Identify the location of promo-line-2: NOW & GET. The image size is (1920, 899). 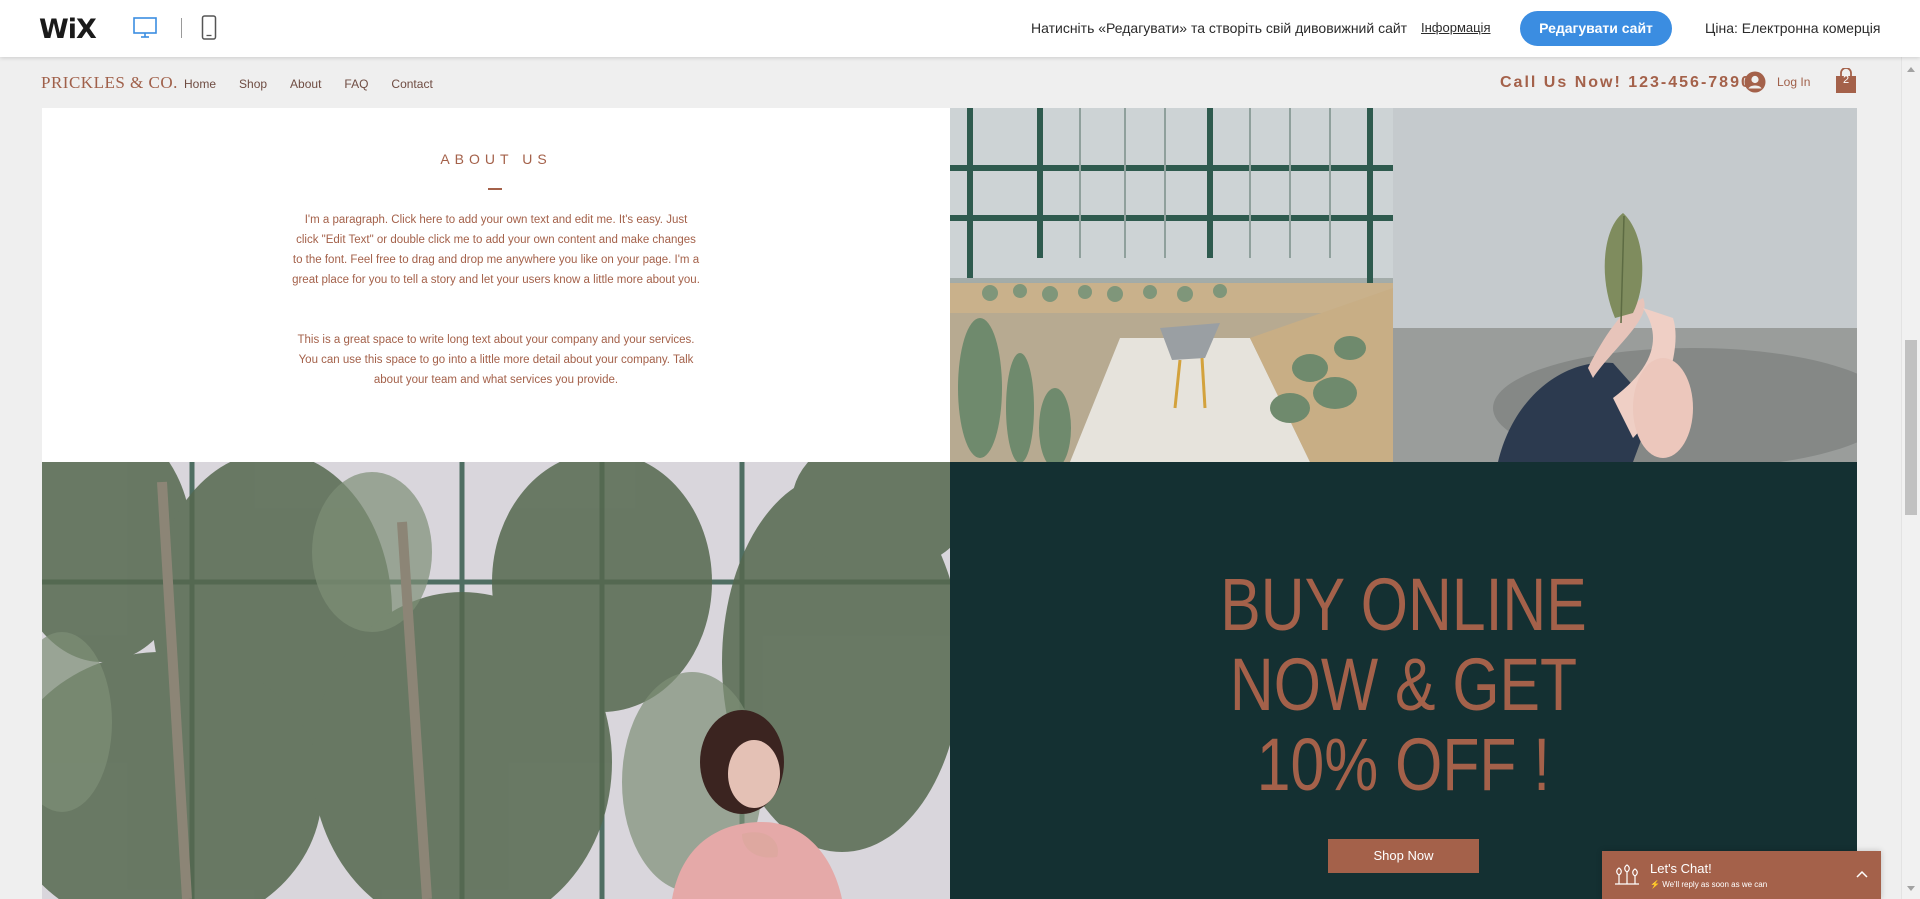
(1403, 684).